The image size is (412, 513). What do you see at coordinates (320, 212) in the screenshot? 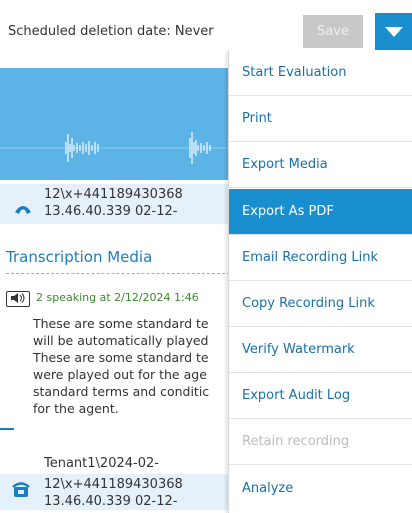
I see `menu-item-export-as-pdf: Export As PDF` at bounding box center [320, 212].